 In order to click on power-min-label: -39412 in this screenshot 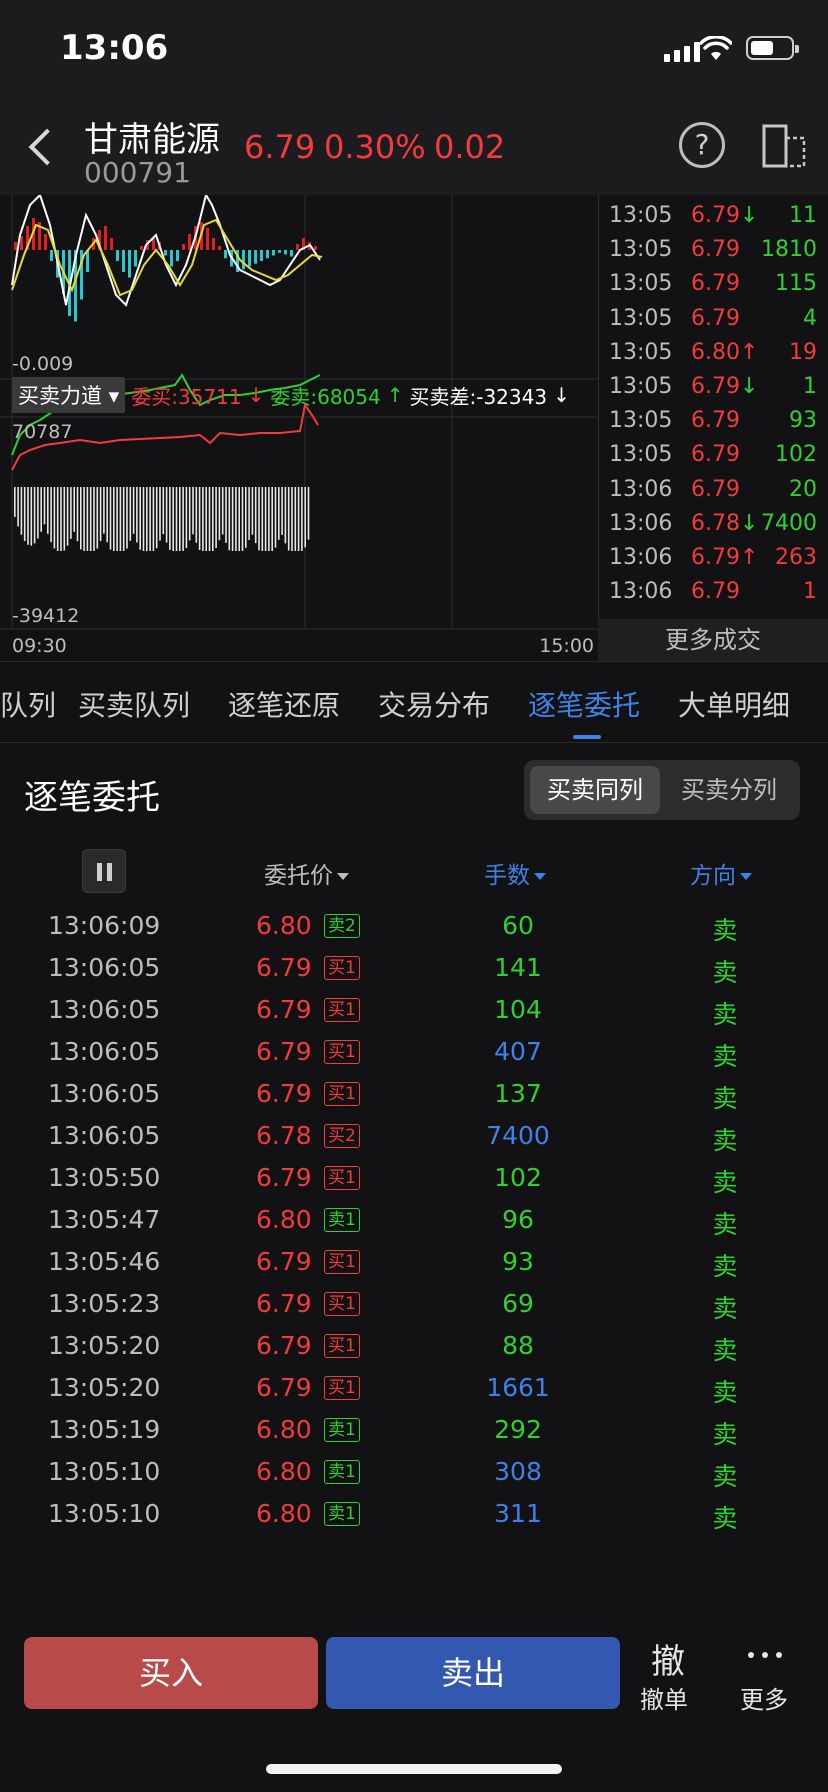, I will do `click(46, 616)`.